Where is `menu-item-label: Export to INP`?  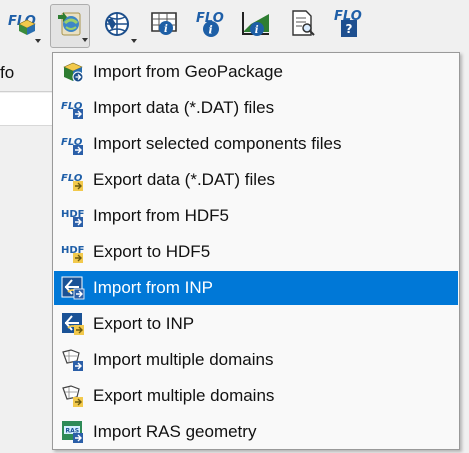 menu-item-label: Export to INP is located at coordinates (144, 323).